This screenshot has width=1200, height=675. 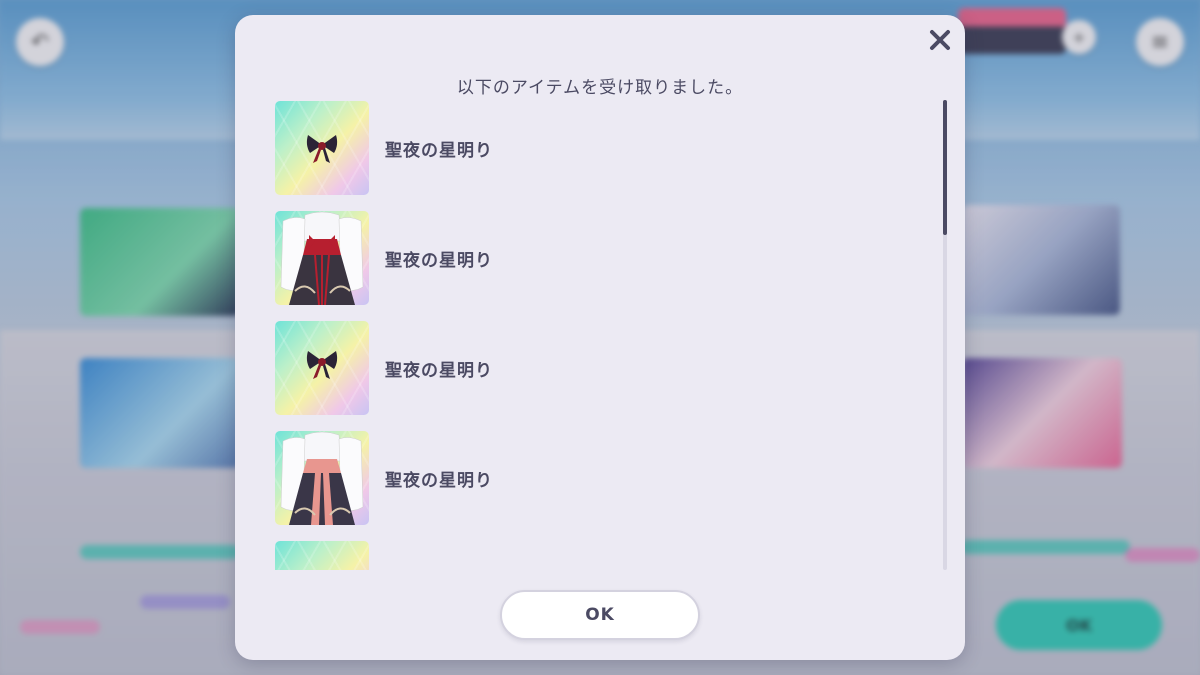 What do you see at coordinates (600, 88) in the screenshot?
I see `dialog-title: 以下のアイテムを受け取りました。` at bounding box center [600, 88].